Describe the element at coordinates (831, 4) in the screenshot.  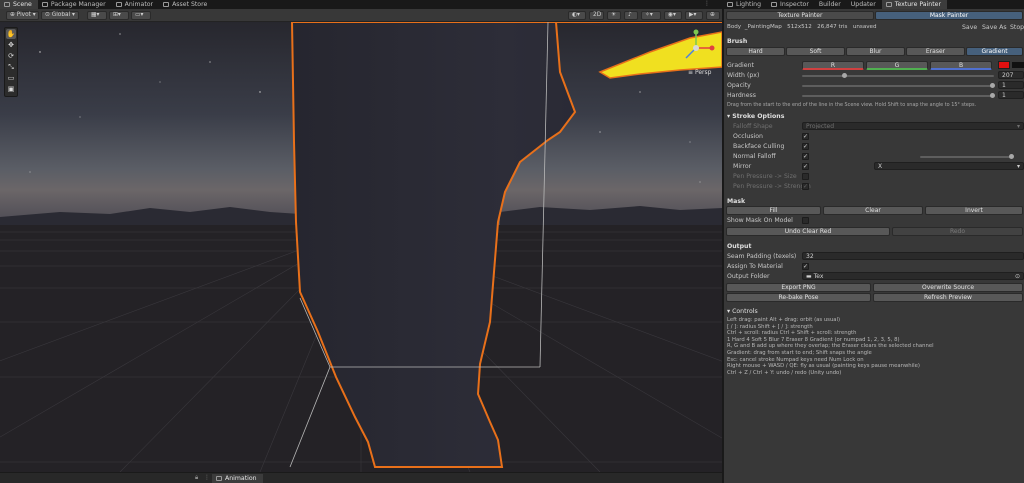
I see `tab-builder: Builder` at that location.